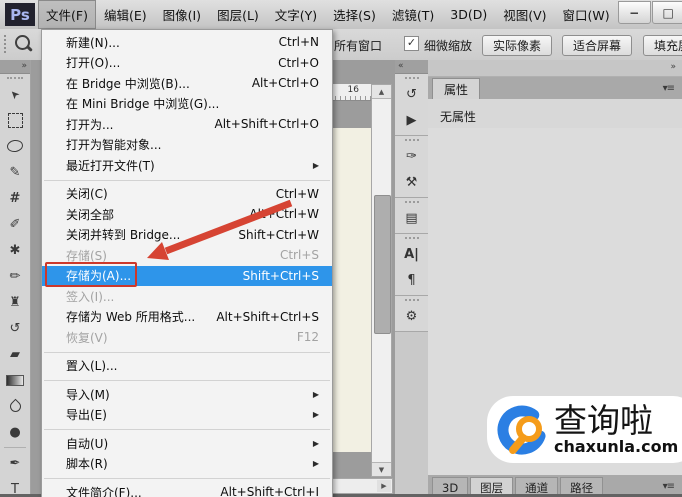  What do you see at coordinates (15, 354) in the screenshot?
I see `eraser-tool: ▰` at bounding box center [15, 354].